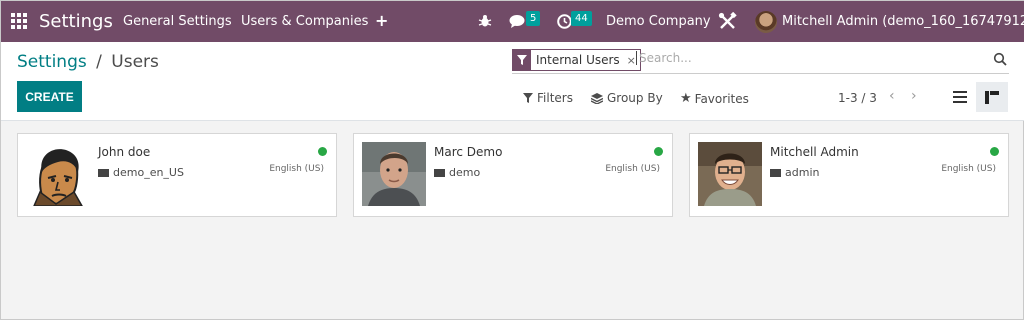  Describe the element at coordinates (381, 20) in the screenshot. I see `plus-icon: +` at that location.